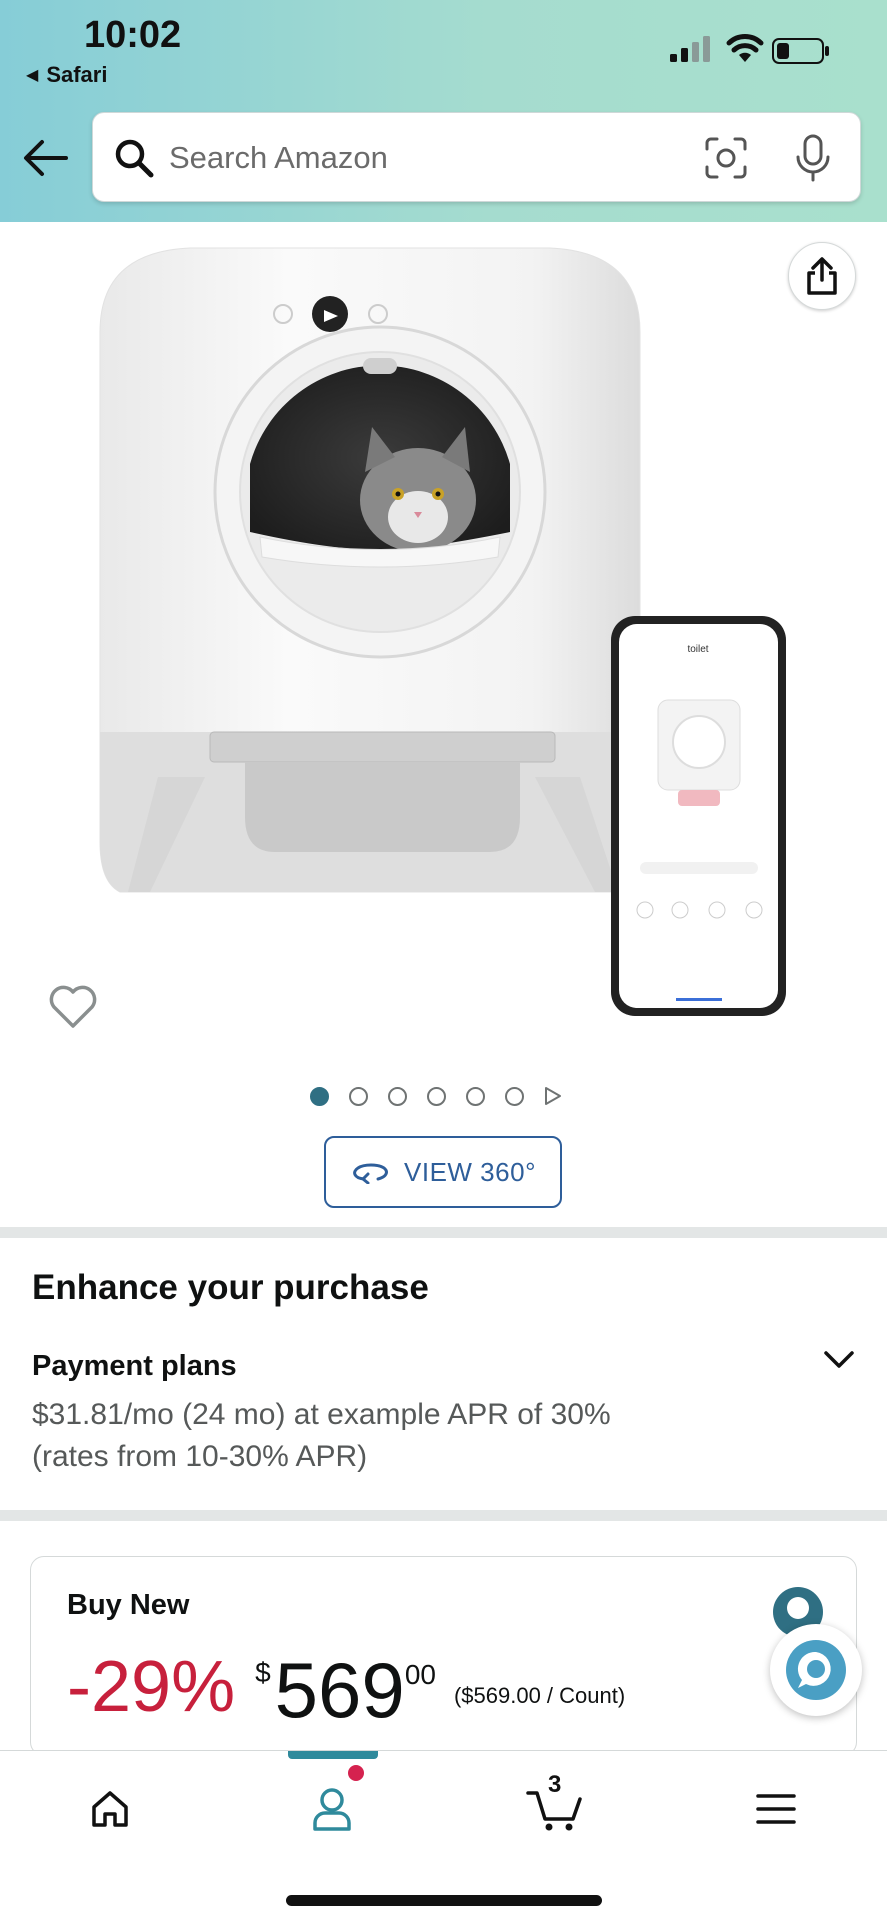 The height and width of the screenshot is (1920, 887). Describe the element at coordinates (444, 1900) in the screenshot. I see `home-indicator-bar` at that location.